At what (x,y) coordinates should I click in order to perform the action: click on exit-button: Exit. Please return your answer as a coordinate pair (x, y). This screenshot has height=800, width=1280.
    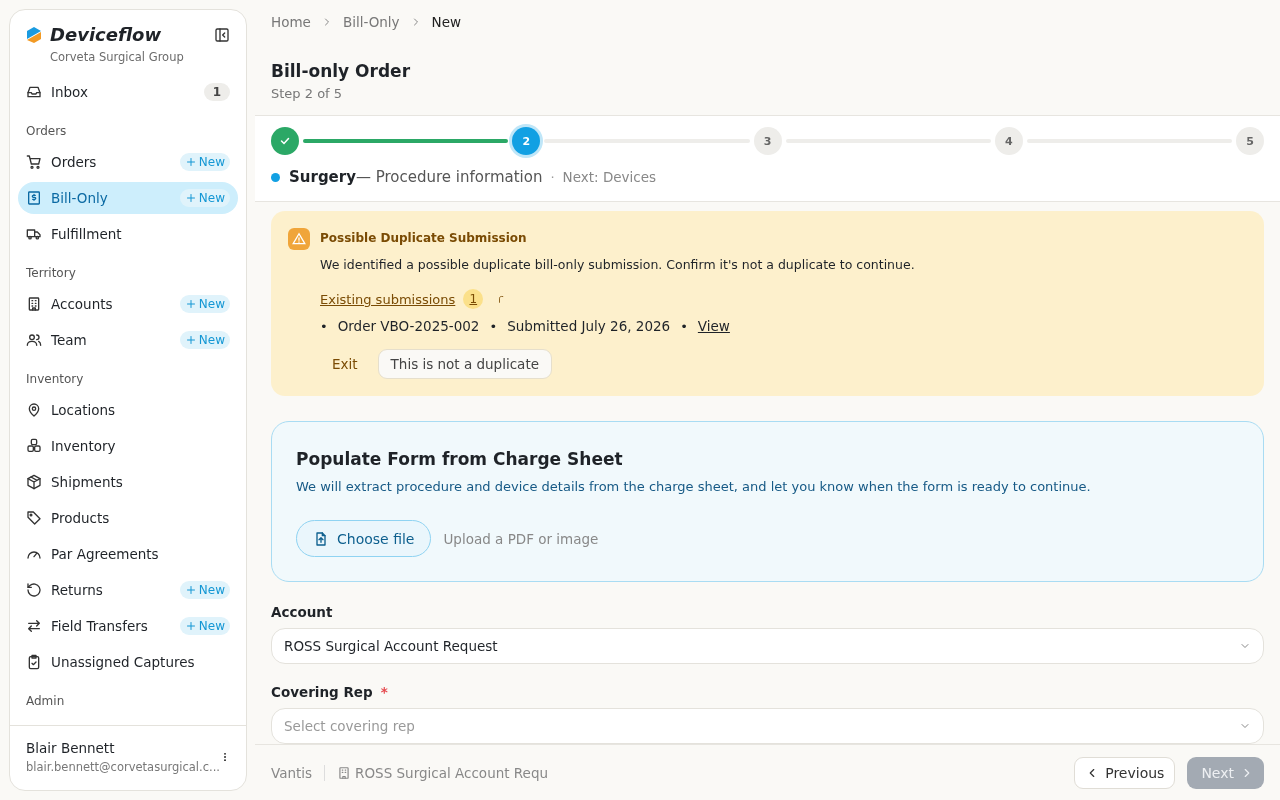
    Looking at the image, I should click on (345, 364).